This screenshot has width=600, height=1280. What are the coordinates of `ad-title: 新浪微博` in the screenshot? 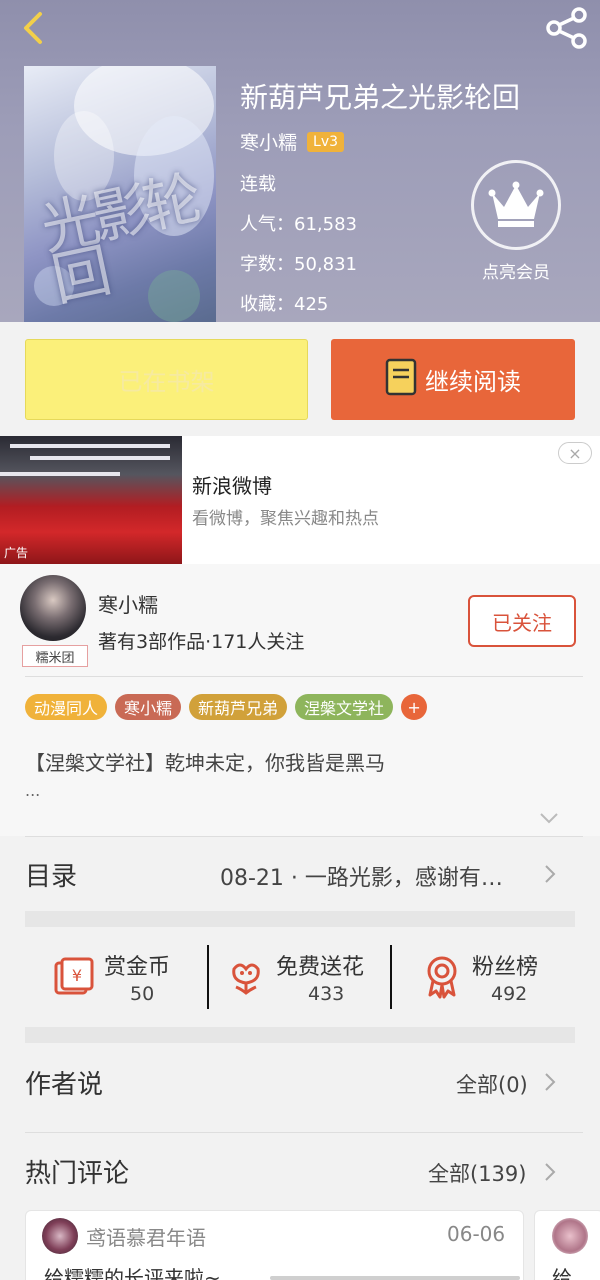 It's located at (232, 484).